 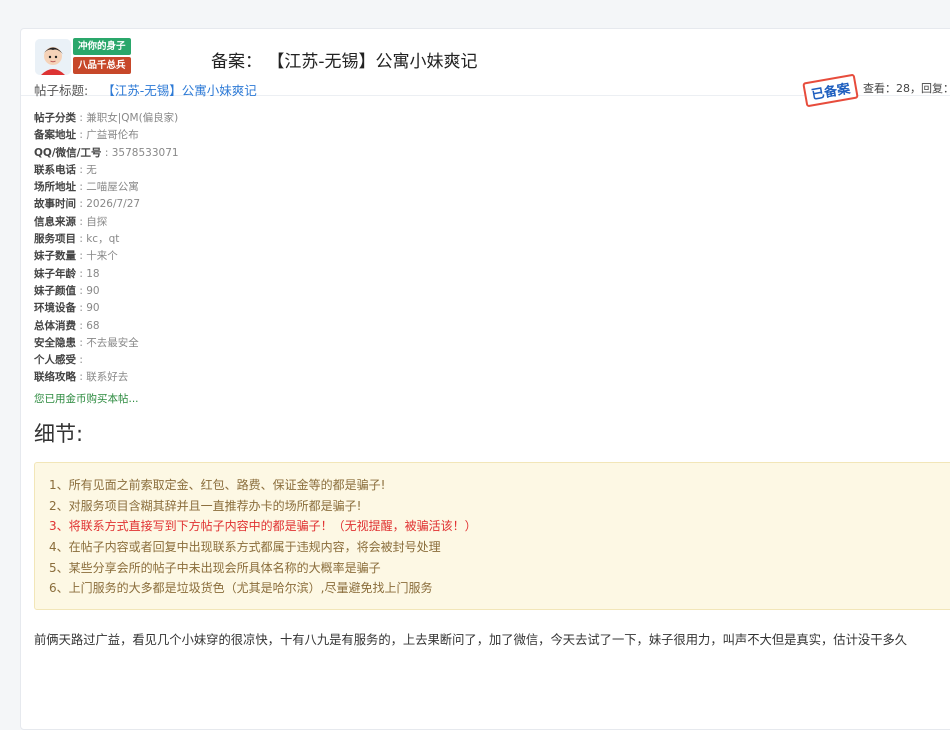 I want to click on info-row: 故事时间 : 2026/7/27, so click(x=492, y=204).